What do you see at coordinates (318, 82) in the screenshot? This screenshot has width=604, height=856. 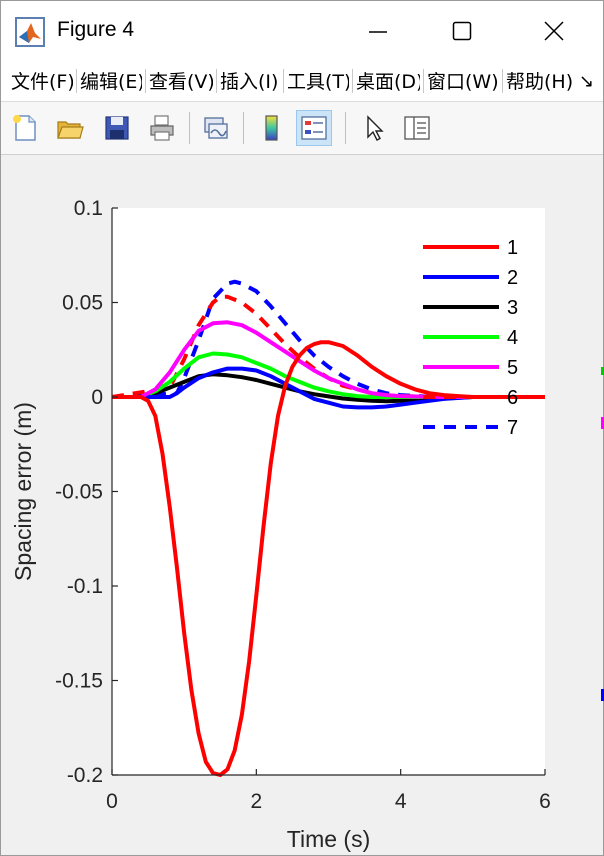 I see `menu-tools: 工具(T)` at bounding box center [318, 82].